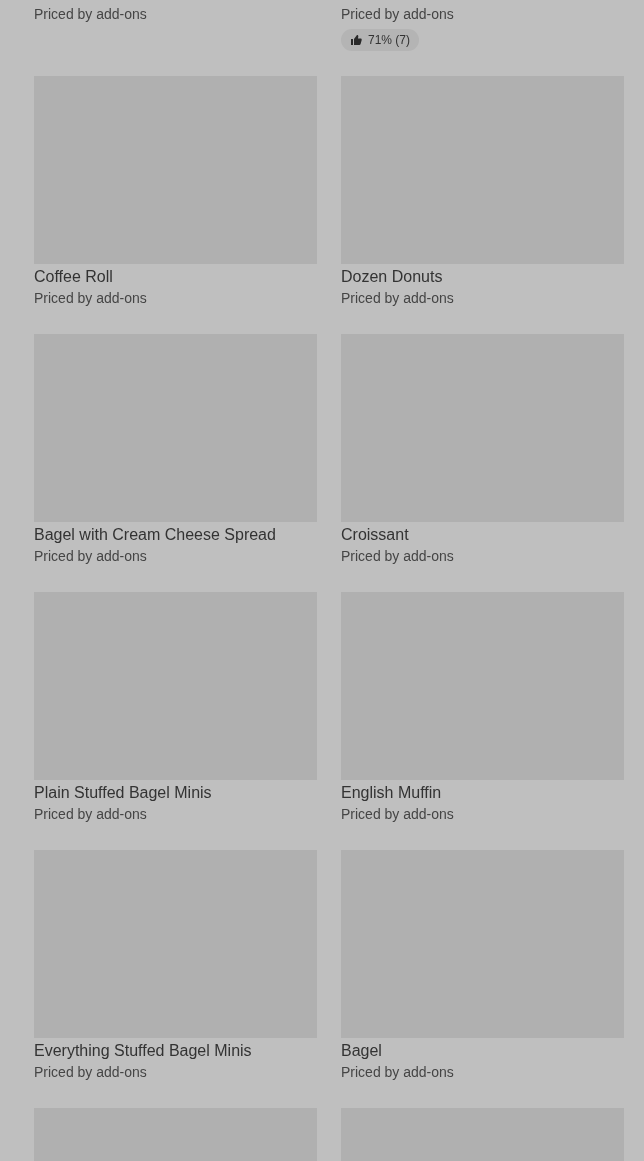 This screenshot has width=644, height=1161. What do you see at coordinates (361, 1051) in the screenshot?
I see `product-name: Bagel` at bounding box center [361, 1051].